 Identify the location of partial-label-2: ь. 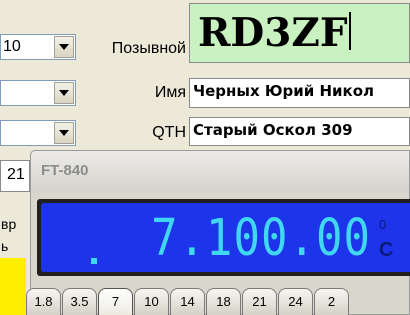
(5, 246).